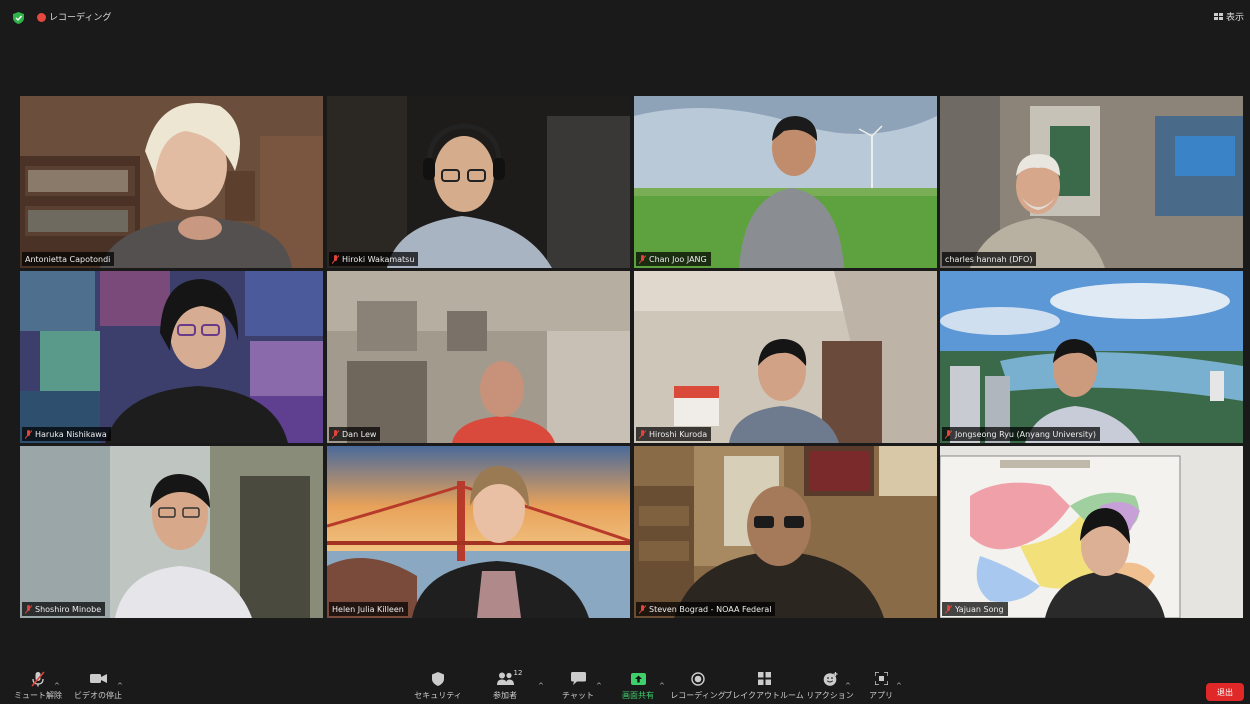  I want to click on record-icon, so click(698, 678).